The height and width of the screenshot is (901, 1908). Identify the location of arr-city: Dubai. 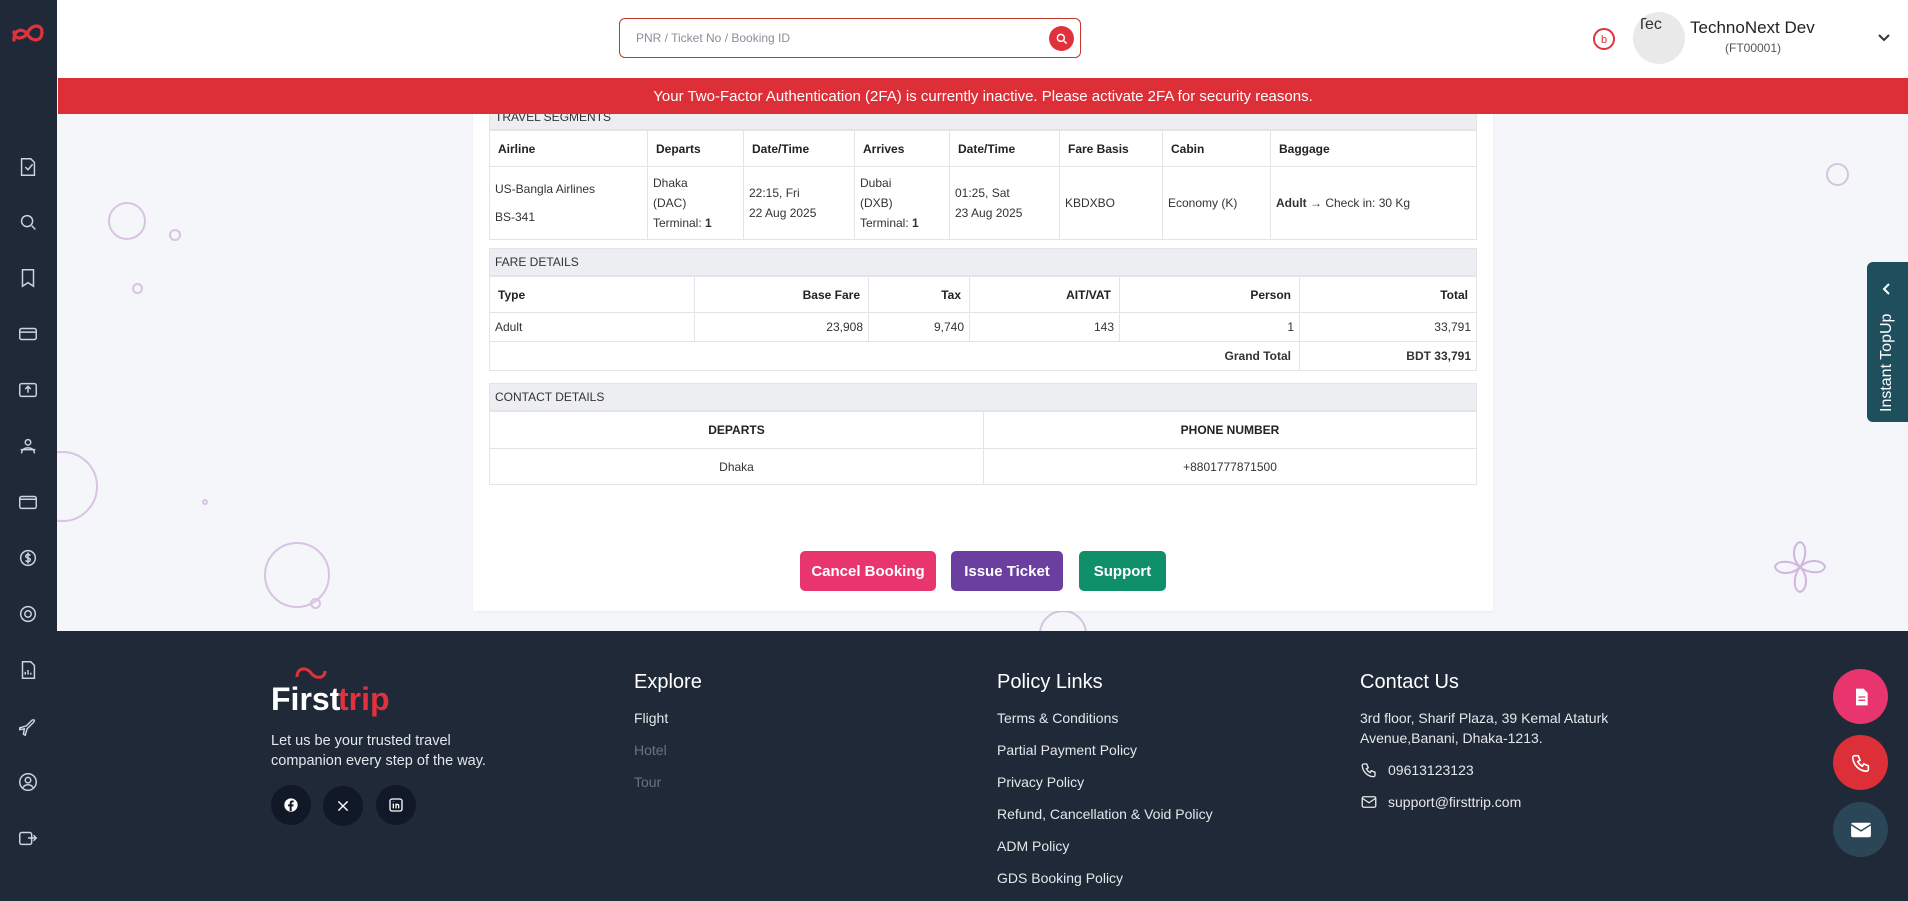
(876, 183).